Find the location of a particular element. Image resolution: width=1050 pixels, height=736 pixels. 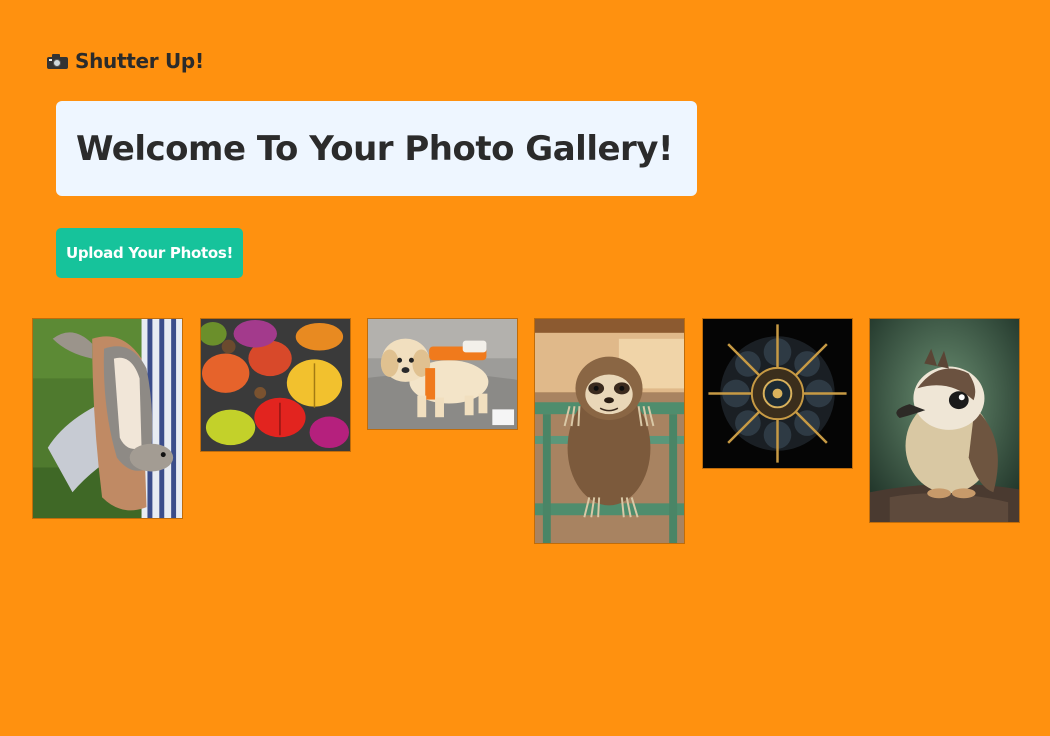

squirrel-image is located at coordinates (107, 418).